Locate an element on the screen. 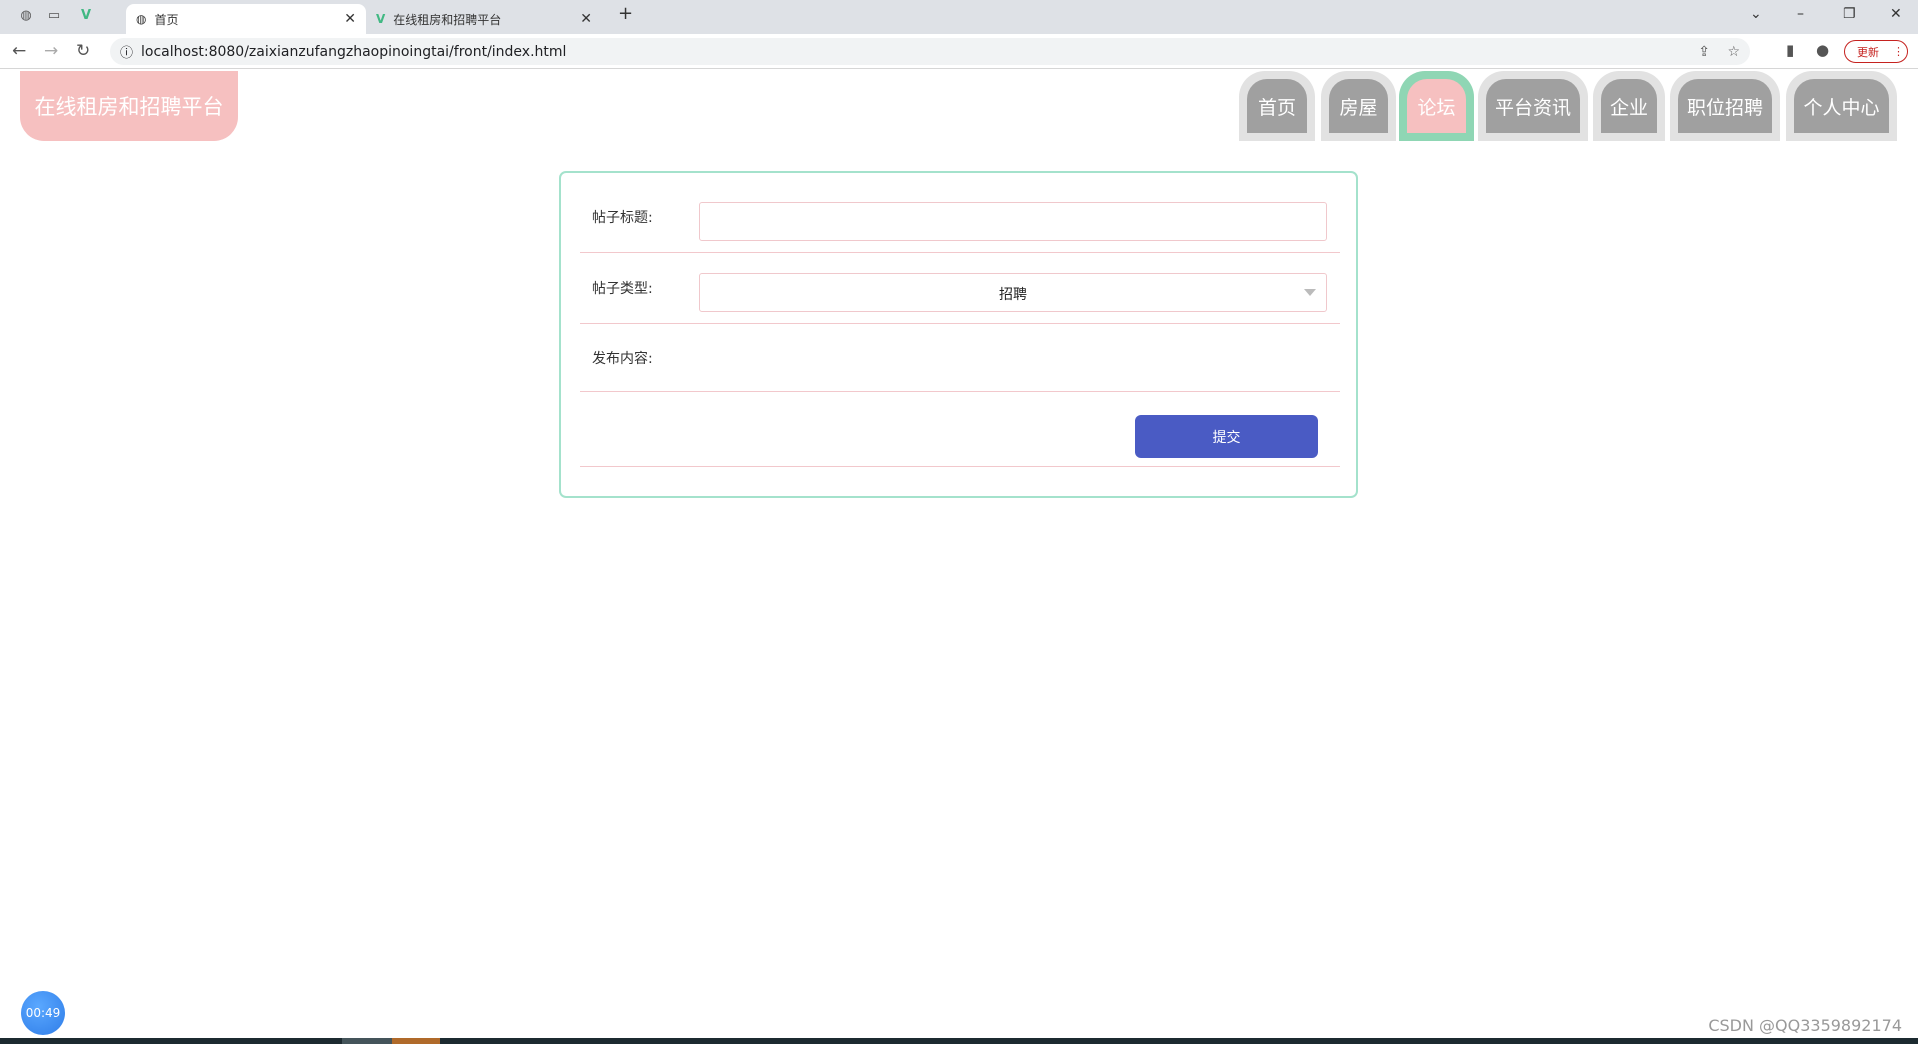  title-input is located at coordinates (1013, 221).